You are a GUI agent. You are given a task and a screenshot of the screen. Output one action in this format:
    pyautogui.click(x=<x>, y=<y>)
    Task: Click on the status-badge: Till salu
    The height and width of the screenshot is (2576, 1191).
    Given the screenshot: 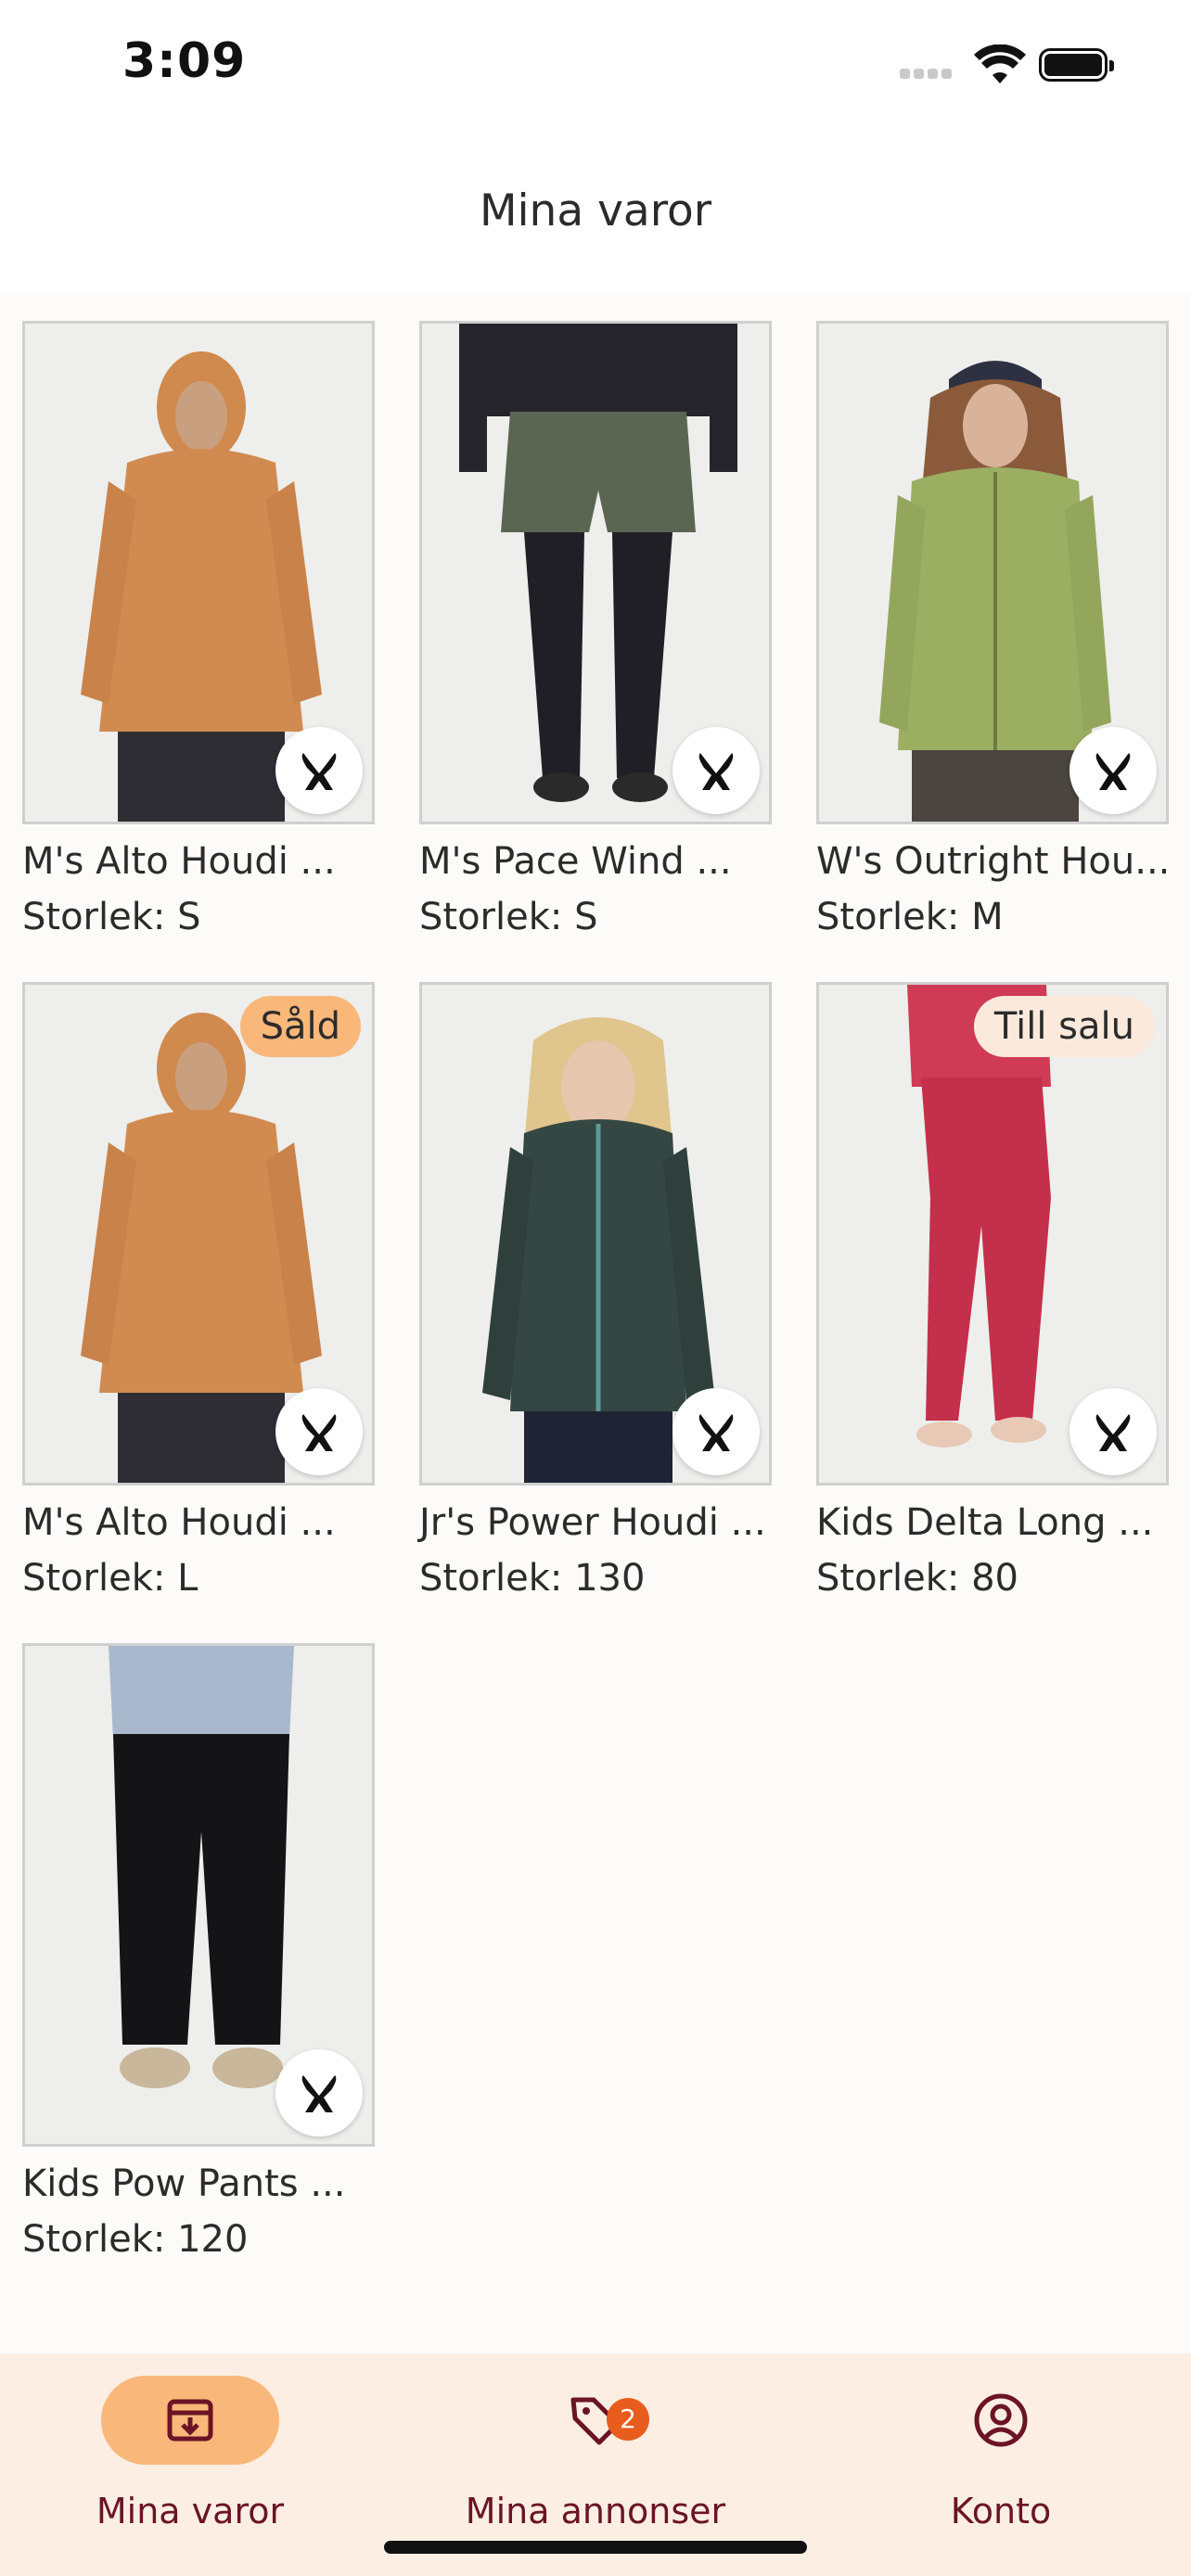 What is the action you would take?
    pyautogui.click(x=1064, y=1026)
    